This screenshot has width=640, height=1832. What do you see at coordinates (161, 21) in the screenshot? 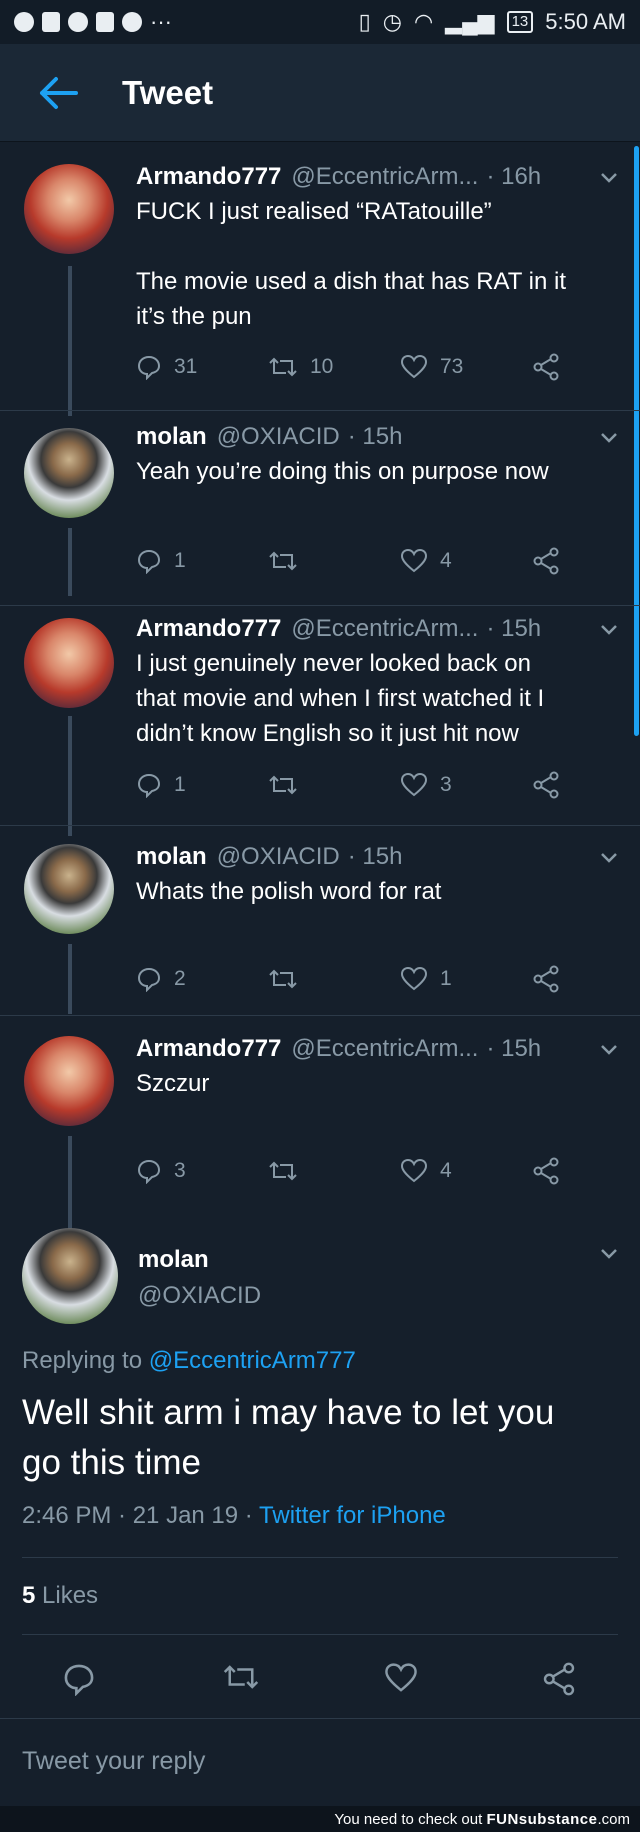
I see `more-notifications-icon: ···` at bounding box center [161, 21].